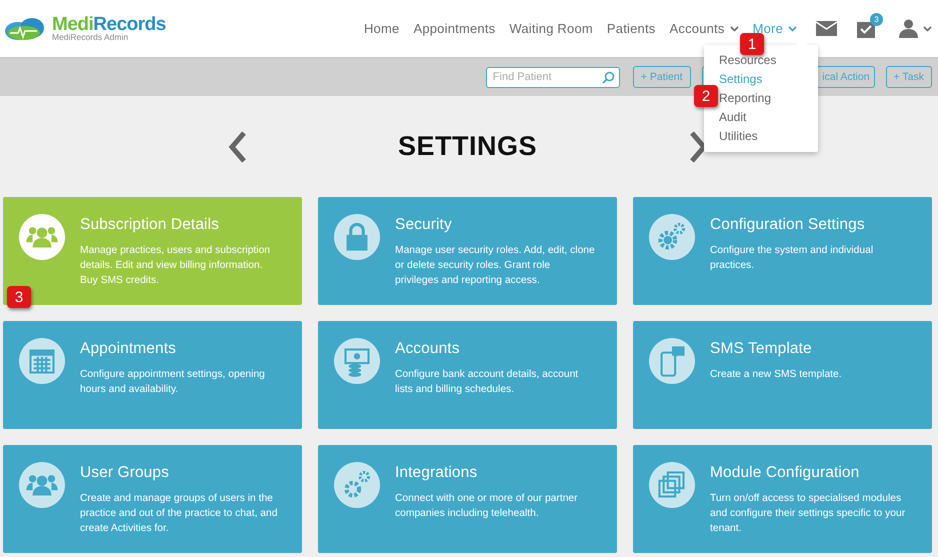  I want to click on windows-icon, so click(672, 485).